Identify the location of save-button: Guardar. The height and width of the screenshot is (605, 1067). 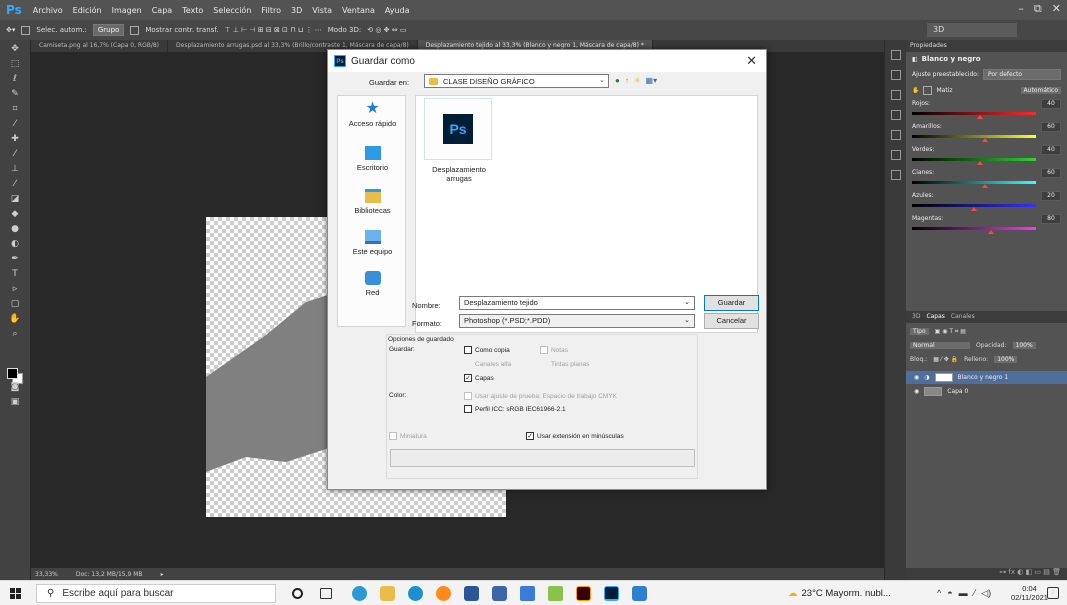
(731, 303).